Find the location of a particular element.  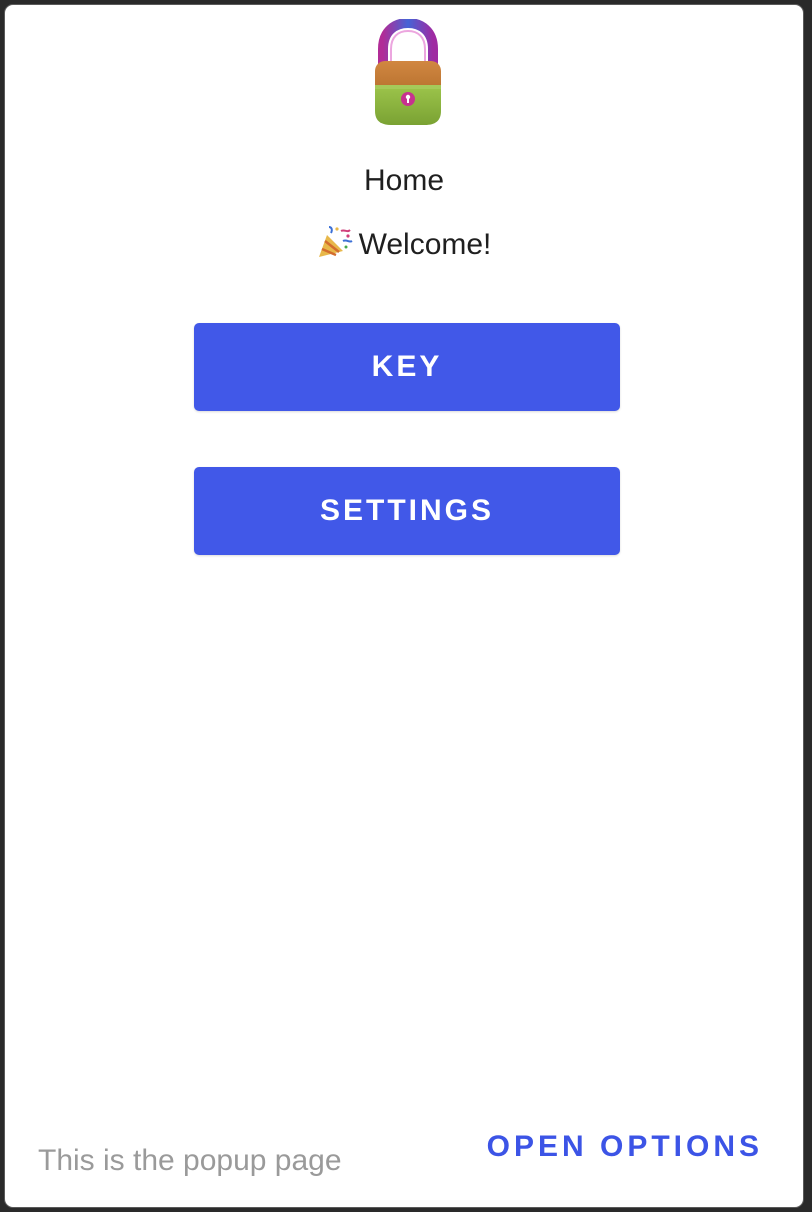

open-options-link: OPEN OPTIONS is located at coordinates (625, 1147).